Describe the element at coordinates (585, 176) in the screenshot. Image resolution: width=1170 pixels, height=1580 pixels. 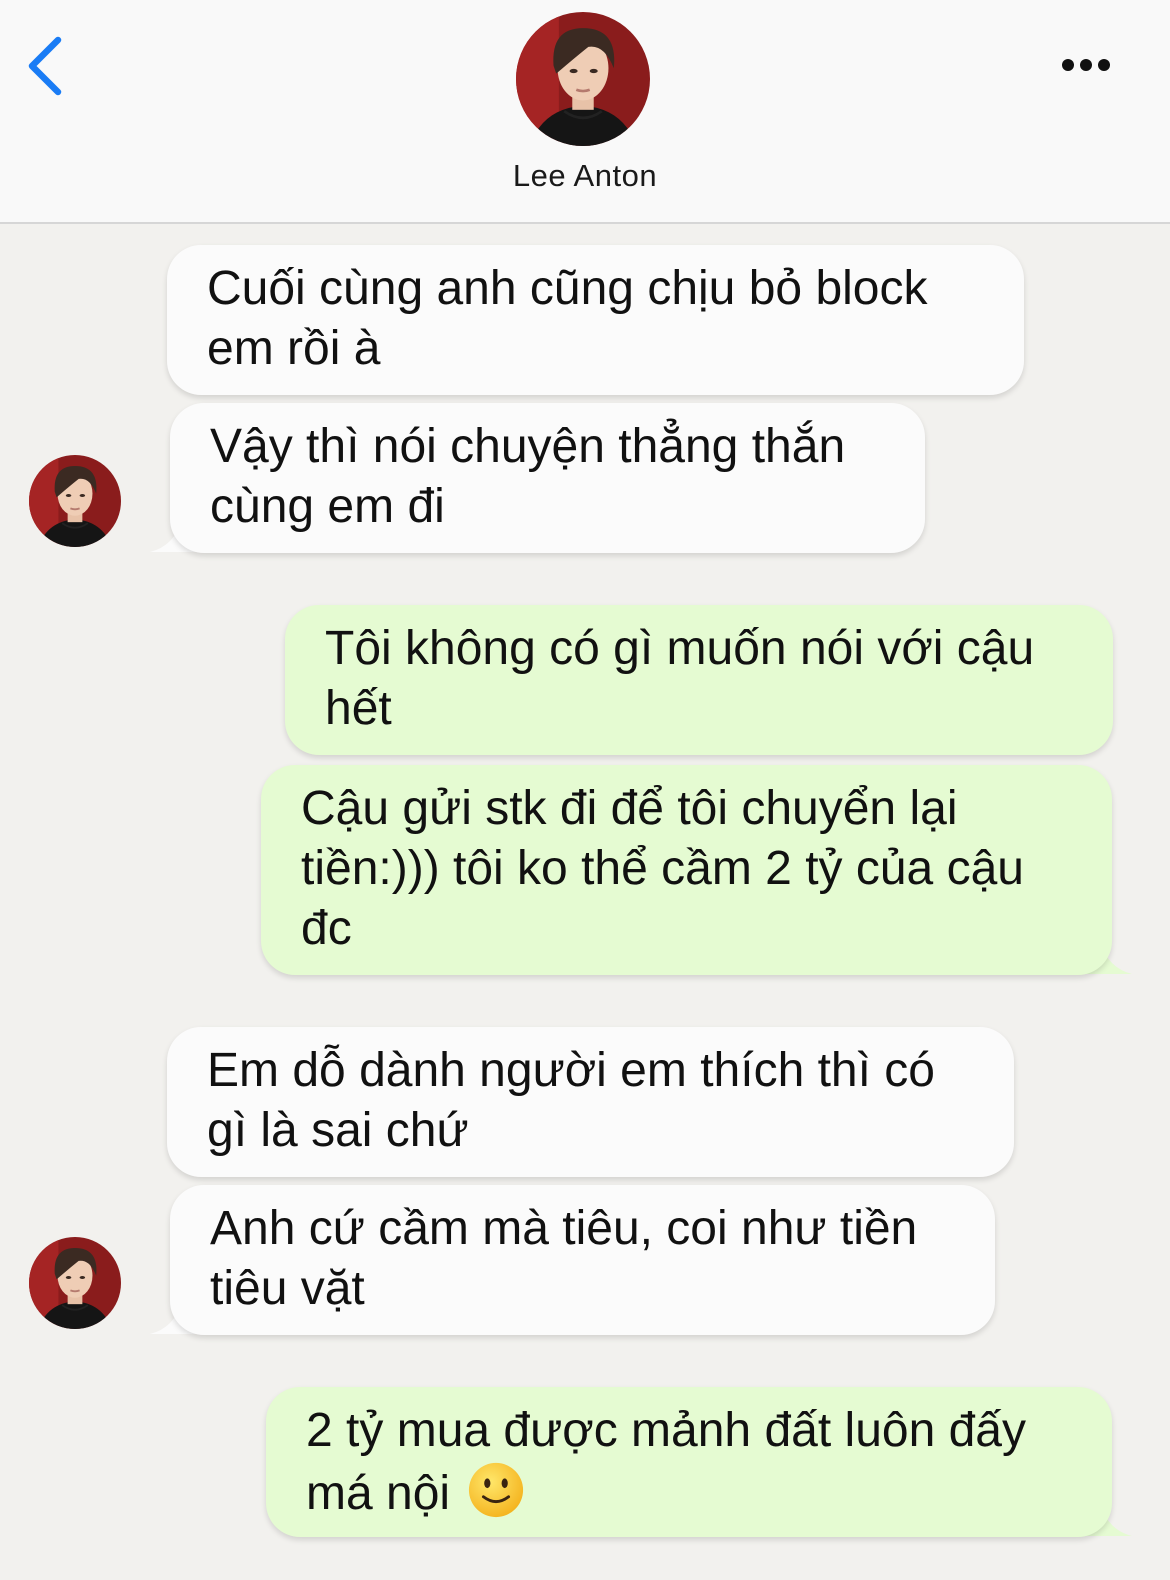
I see `contact-name: Lee Anton` at that location.